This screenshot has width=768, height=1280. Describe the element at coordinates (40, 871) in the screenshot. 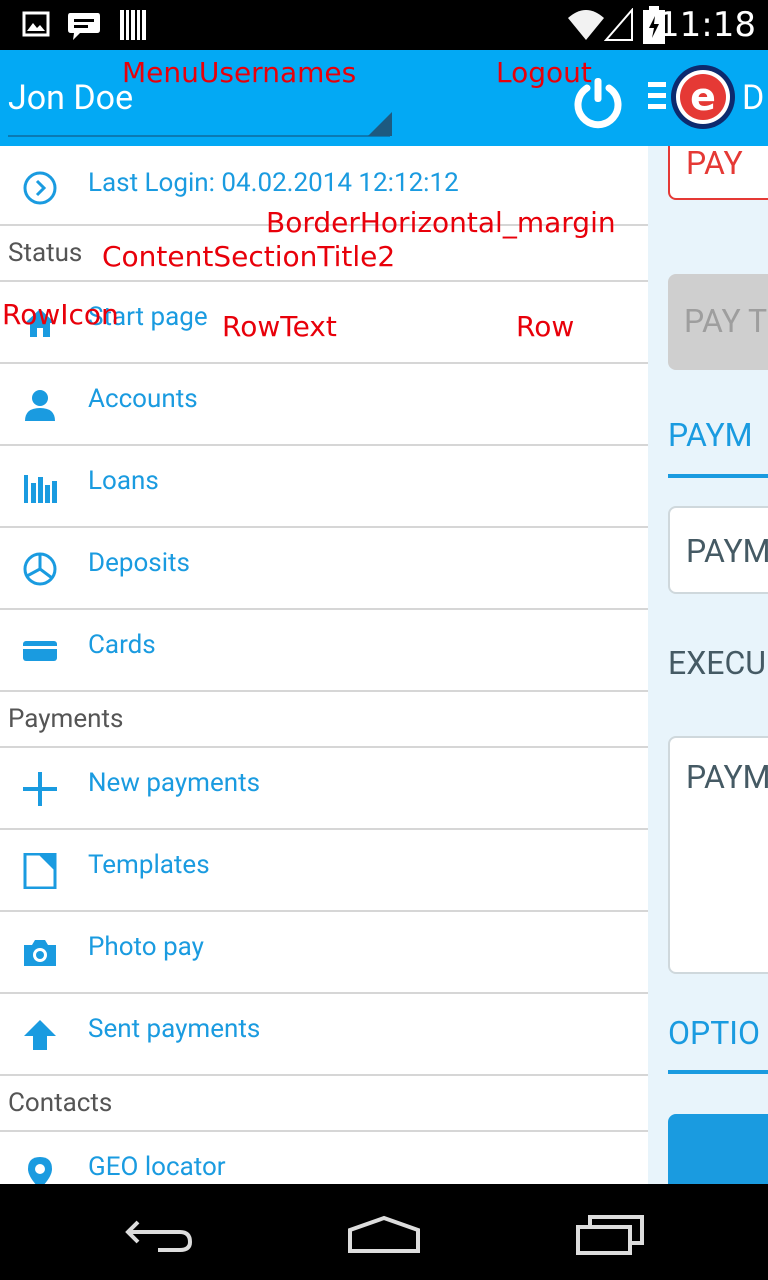

I see `template-icon` at that location.